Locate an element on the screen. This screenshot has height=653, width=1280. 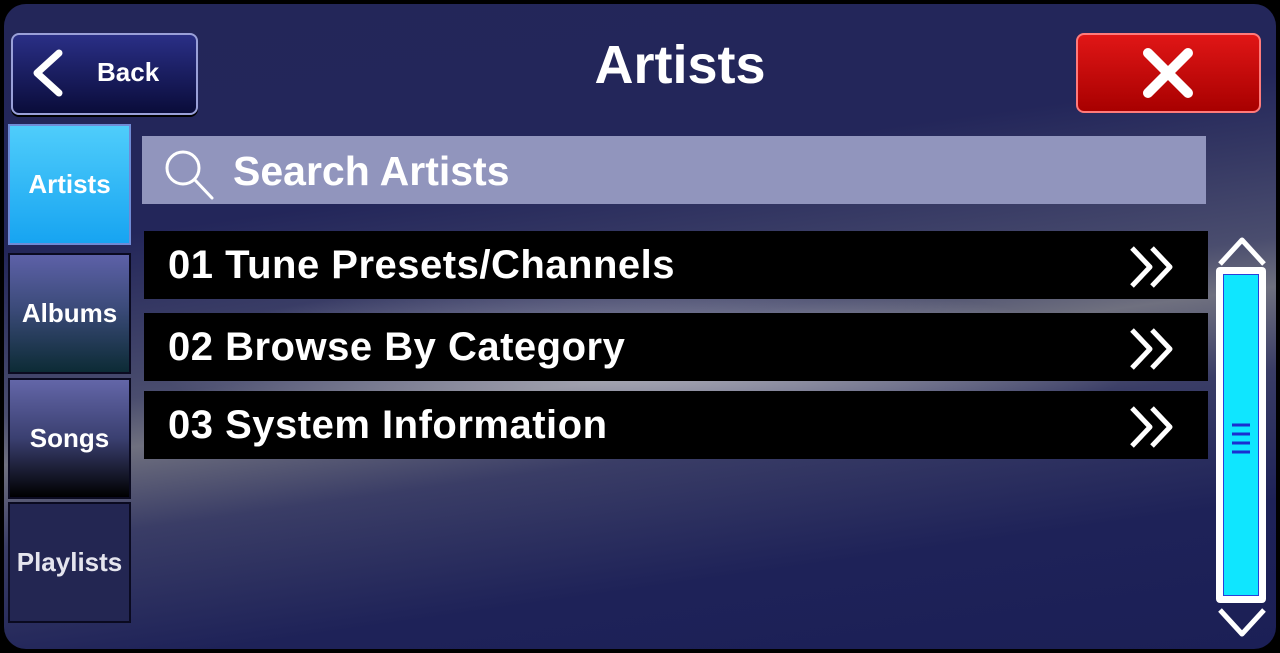
search-icon is located at coordinates (189, 175).